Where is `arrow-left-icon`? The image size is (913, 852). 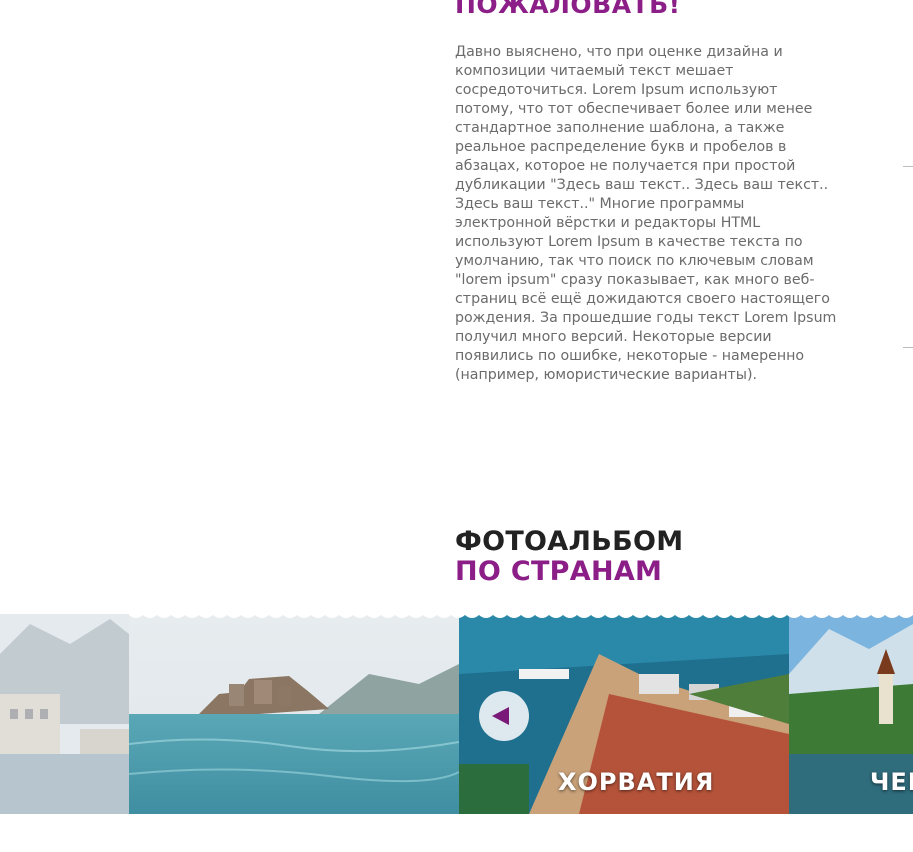
arrow-left-icon is located at coordinates (504, 716).